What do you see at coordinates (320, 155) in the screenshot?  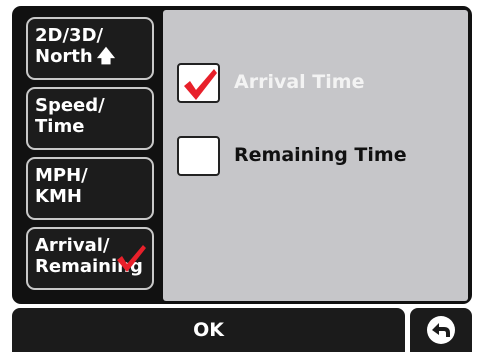 I see `option-label: Remaining Time` at bounding box center [320, 155].